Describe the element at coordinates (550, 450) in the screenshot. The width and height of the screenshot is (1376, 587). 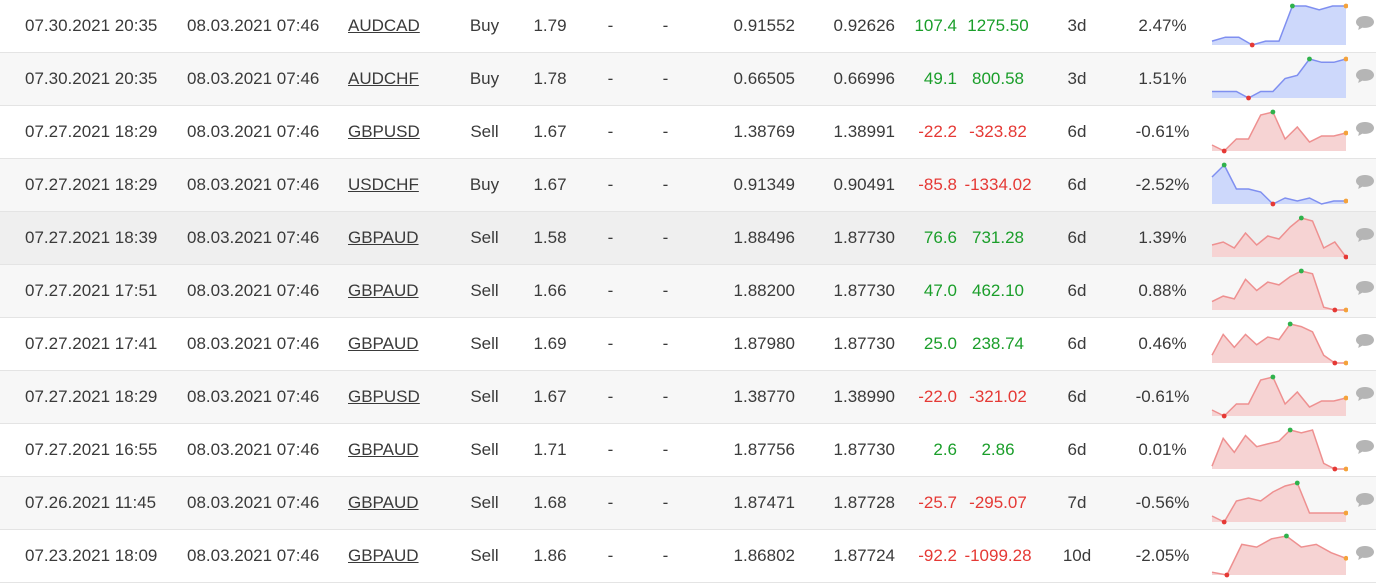
I see `lots: 1.71` at that location.